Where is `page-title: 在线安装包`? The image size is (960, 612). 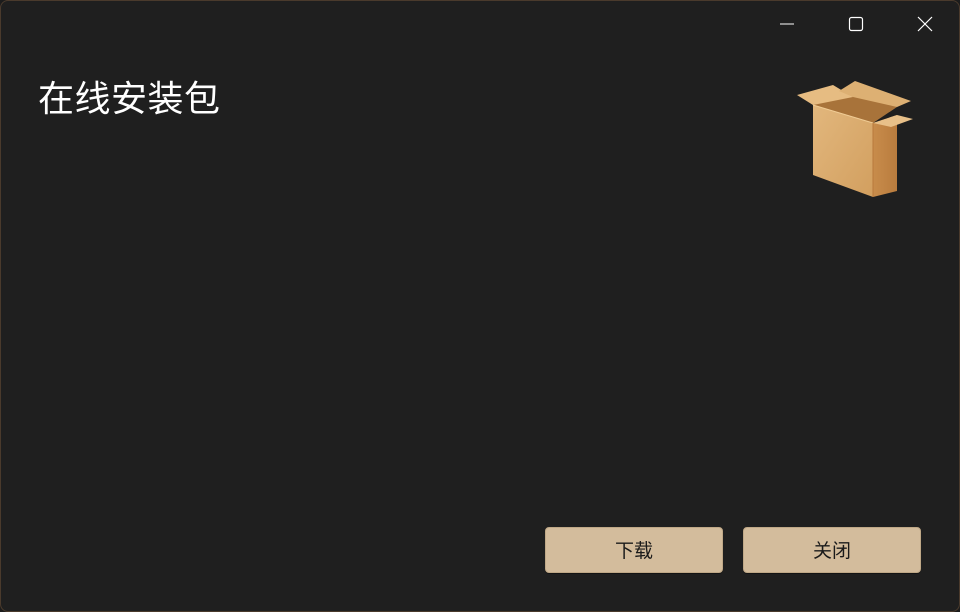
page-title: 在线安装包 is located at coordinates (129, 99).